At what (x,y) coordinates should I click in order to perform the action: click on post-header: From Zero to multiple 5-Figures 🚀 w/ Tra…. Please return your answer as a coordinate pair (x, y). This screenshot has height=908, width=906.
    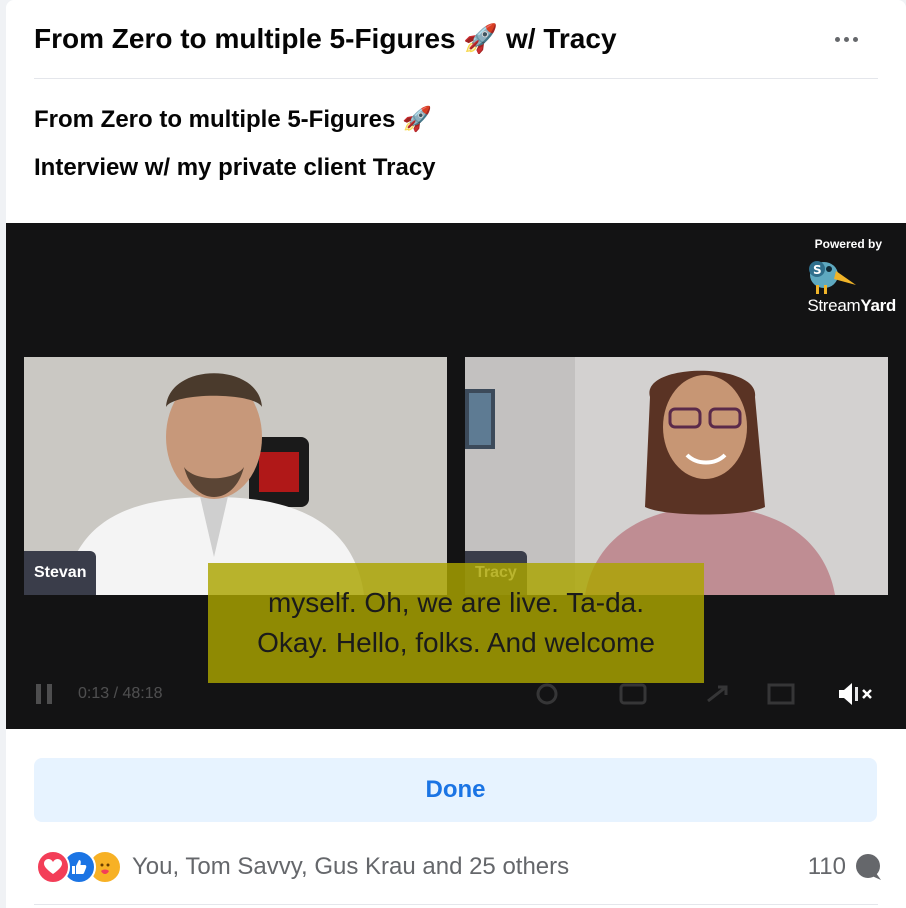
    Looking at the image, I should click on (456, 39).